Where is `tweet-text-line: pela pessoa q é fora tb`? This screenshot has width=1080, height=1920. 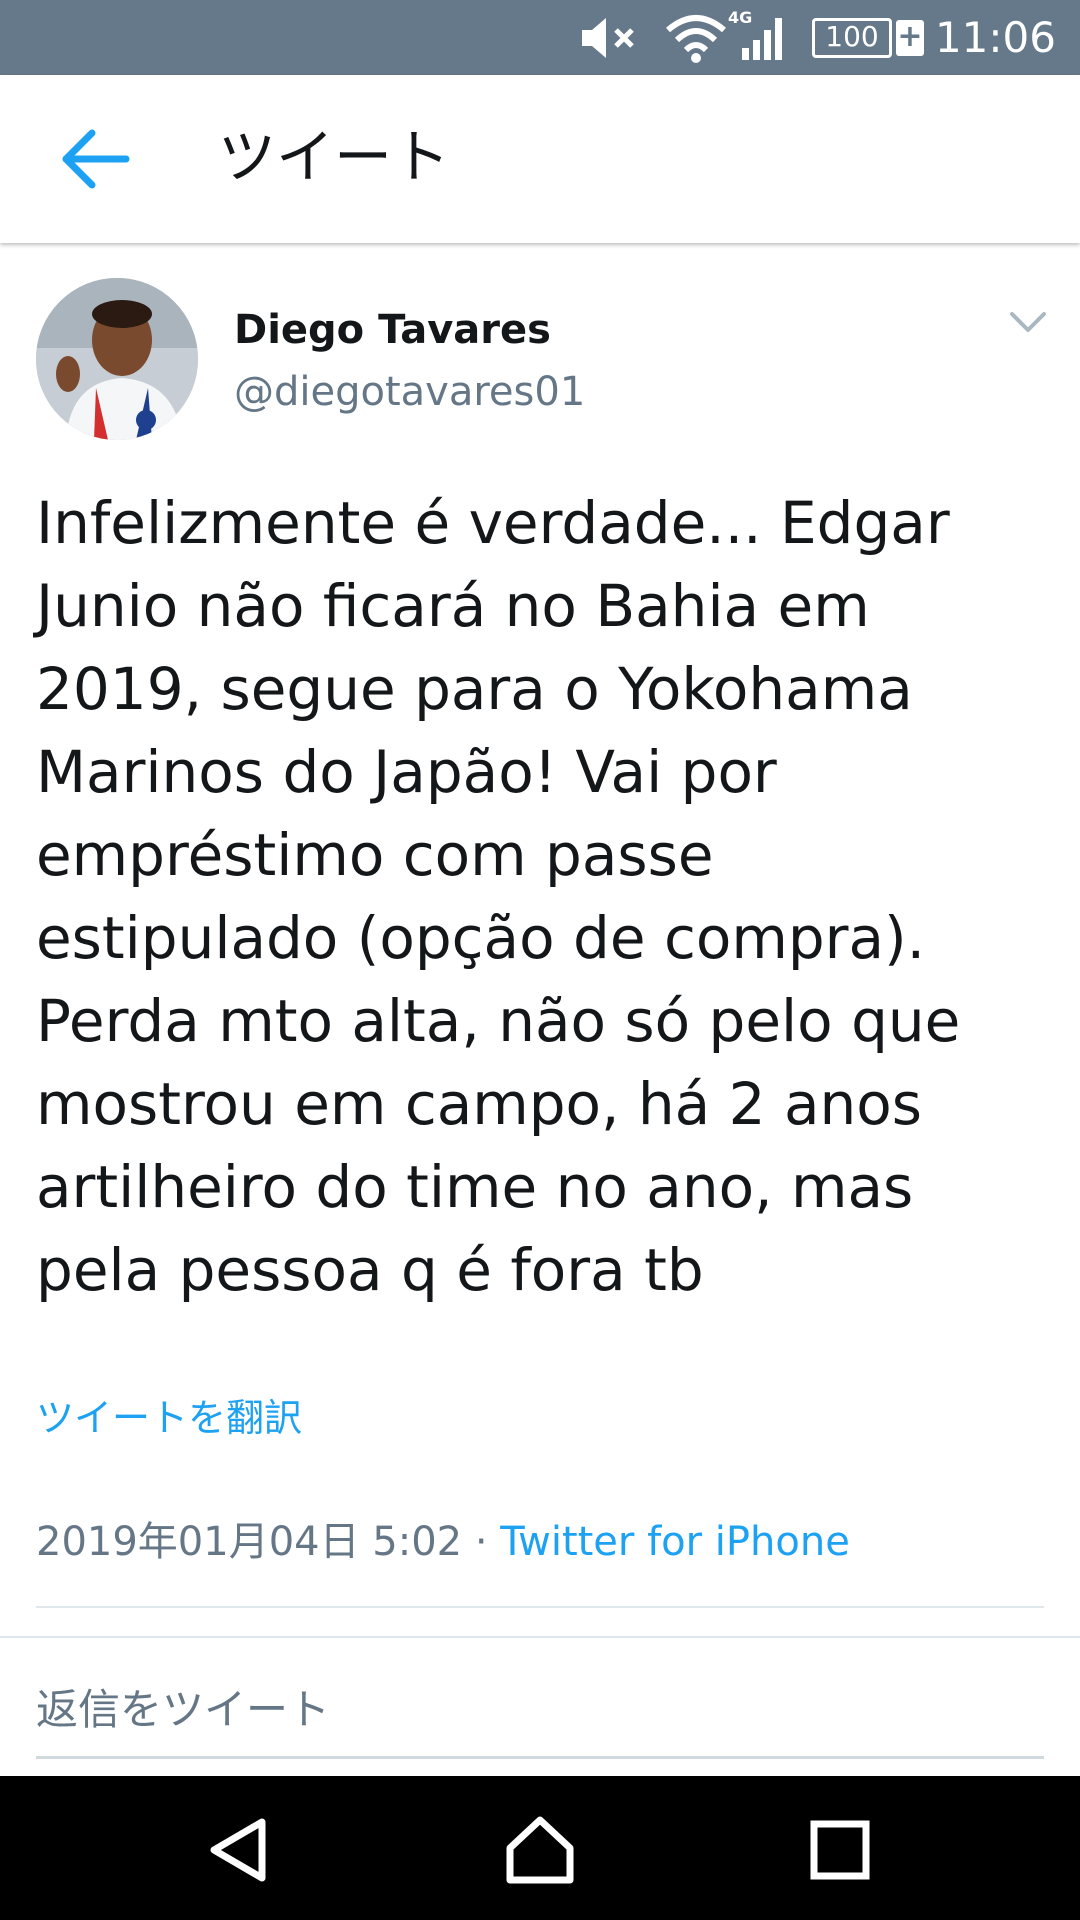 tweet-text-line: pela pessoa q é fora tb is located at coordinates (370, 1270).